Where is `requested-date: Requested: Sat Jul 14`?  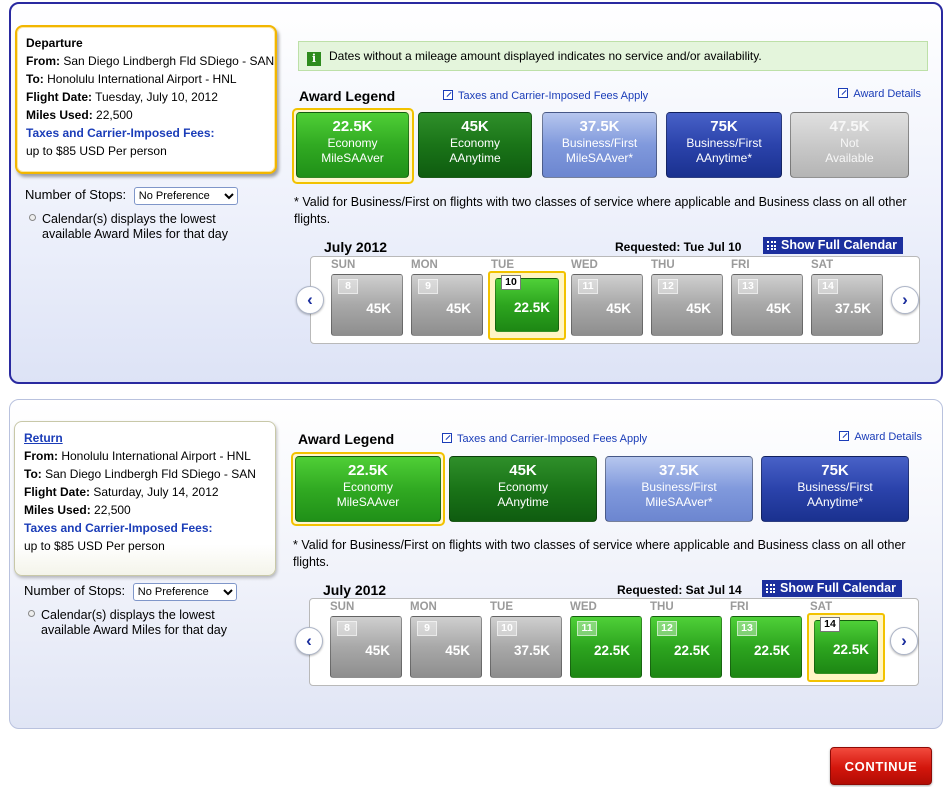
requested-date: Requested: Sat Jul 14 is located at coordinates (679, 590).